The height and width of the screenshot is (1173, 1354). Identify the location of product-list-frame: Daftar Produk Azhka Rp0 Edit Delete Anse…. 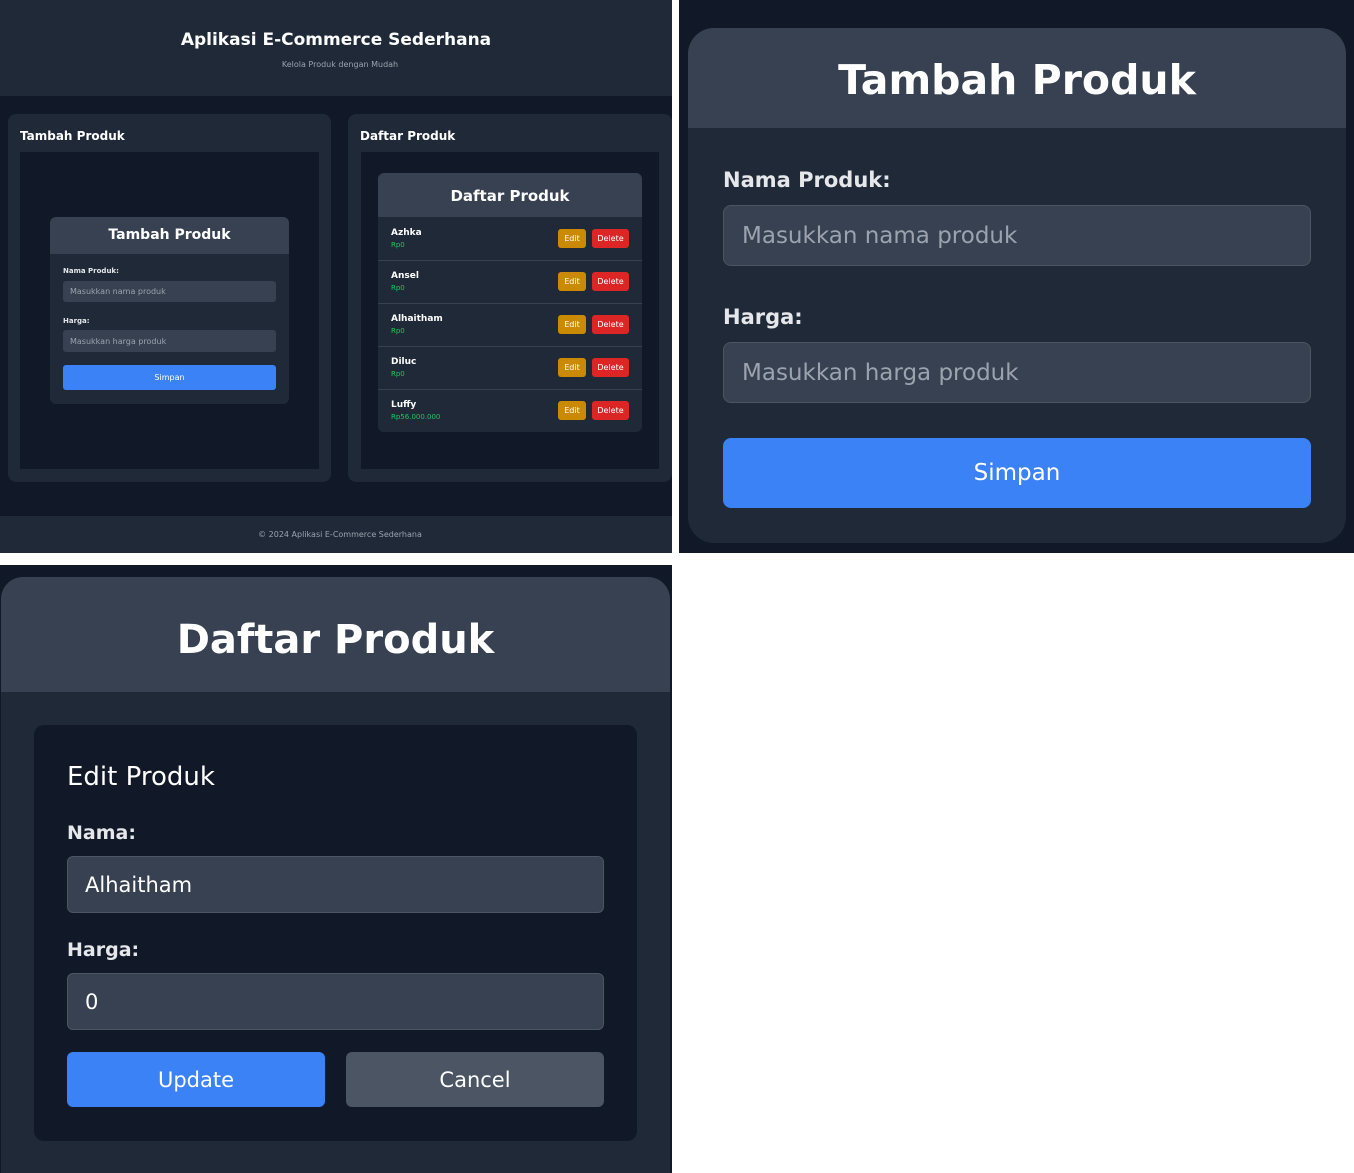
(510, 310).